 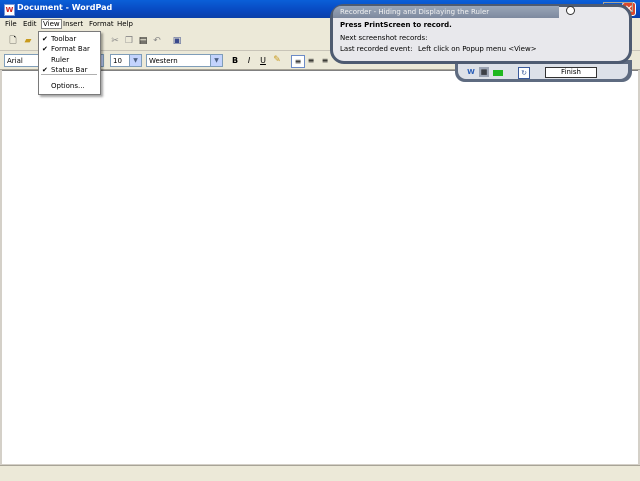 I want to click on italic-button: I, so click(x=249, y=60).